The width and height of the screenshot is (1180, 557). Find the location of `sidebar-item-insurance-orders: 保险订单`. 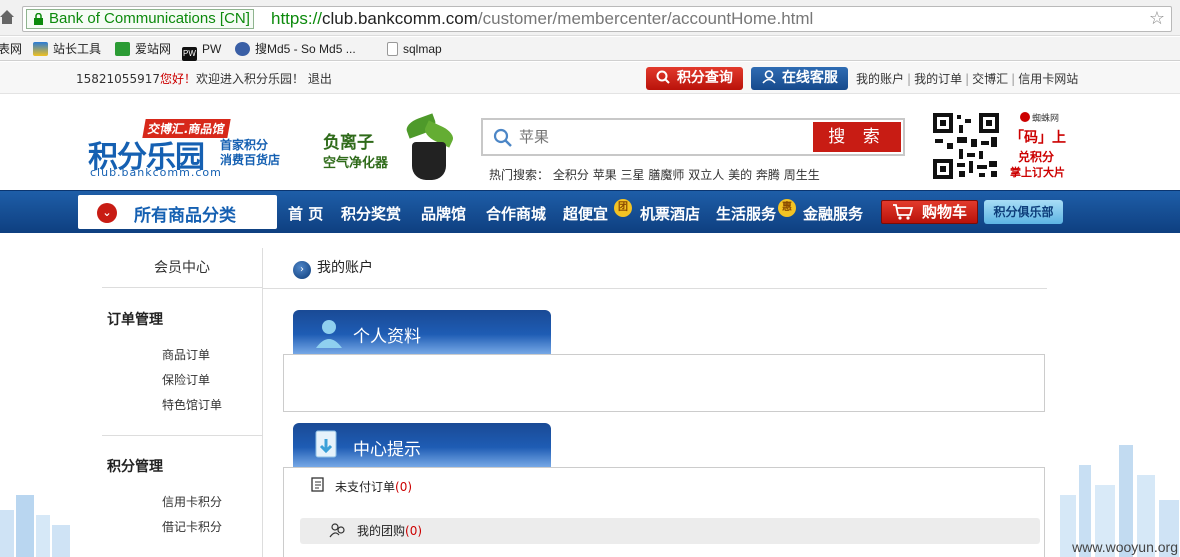

sidebar-item-insurance-orders: 保险订单 is located at coordinates (186, 379).